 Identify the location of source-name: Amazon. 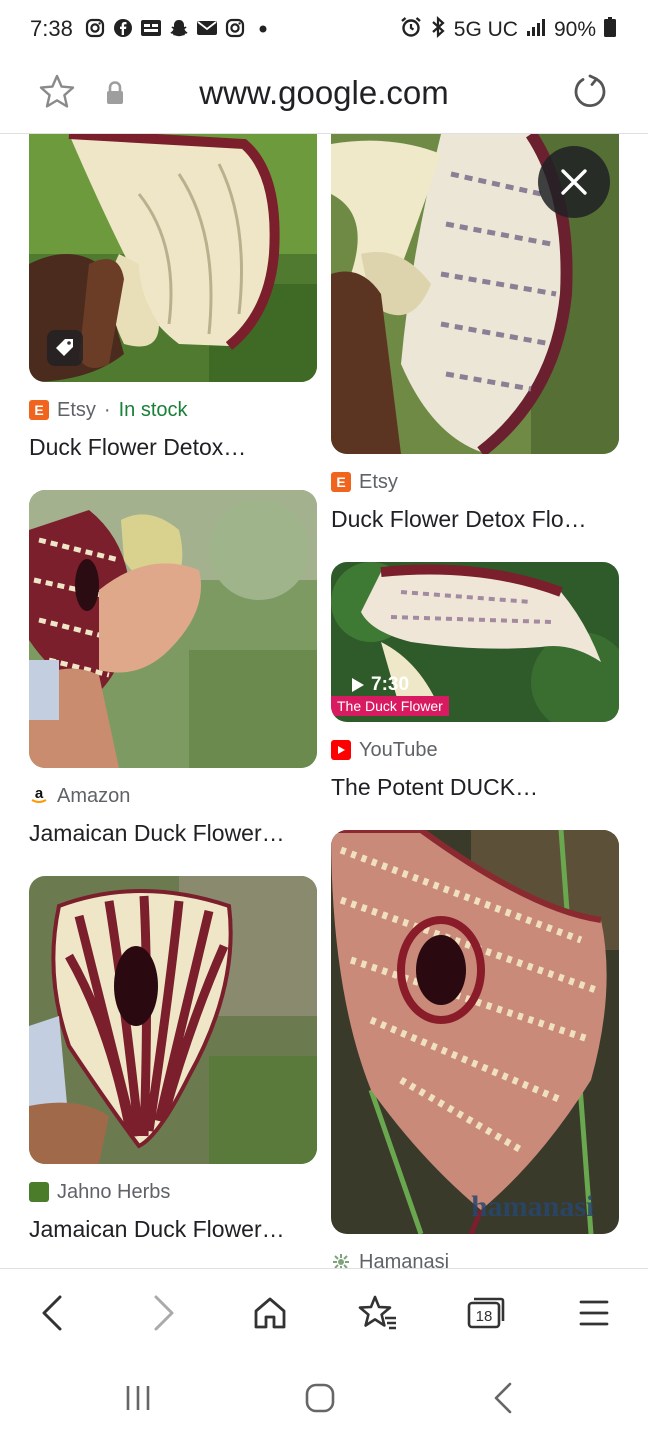
(94, 795).